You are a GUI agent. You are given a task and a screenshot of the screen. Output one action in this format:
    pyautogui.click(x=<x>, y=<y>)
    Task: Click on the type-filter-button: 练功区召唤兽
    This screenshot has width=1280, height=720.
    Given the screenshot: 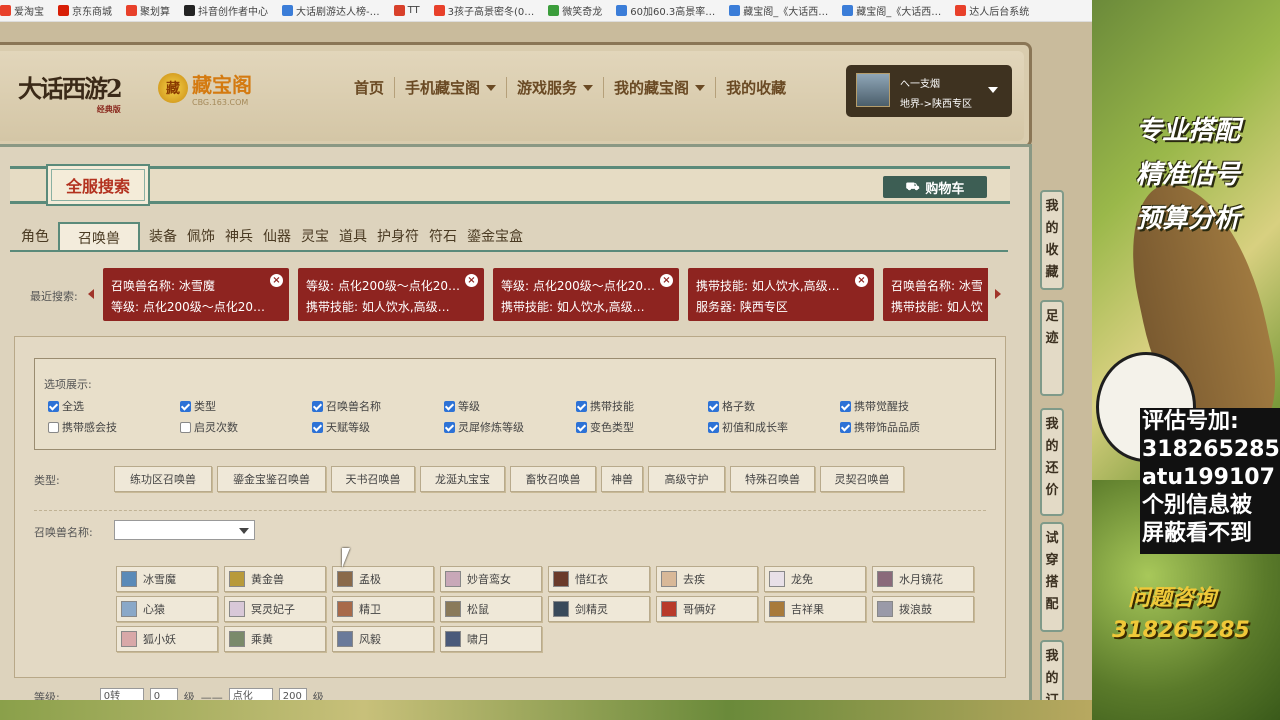 What is the action you would take?
    pyautogui.click(x=163, y=479)
    